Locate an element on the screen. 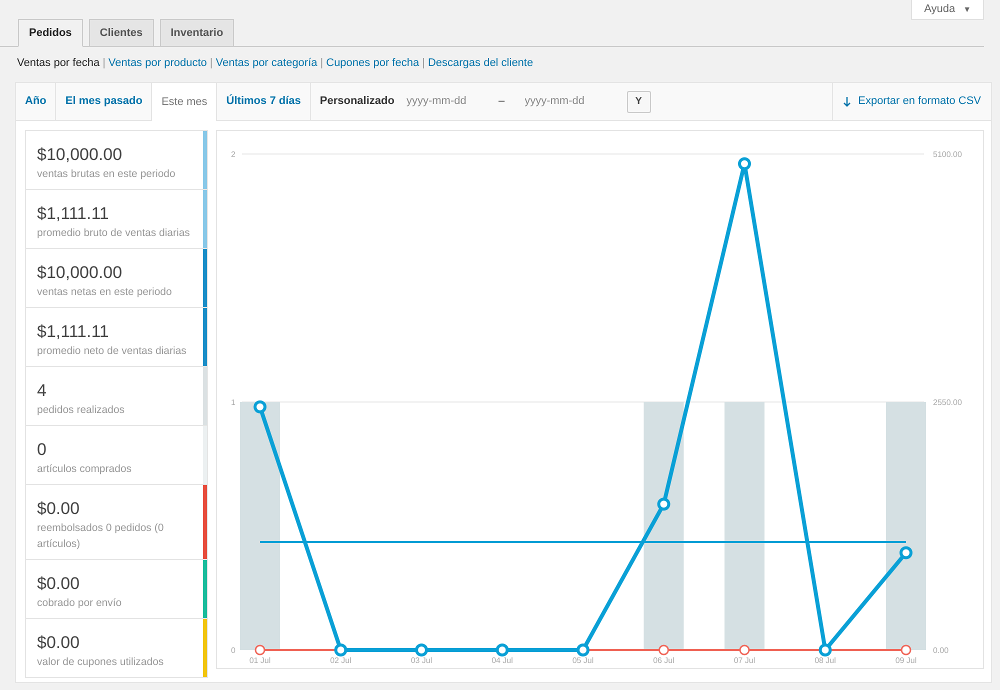  stat-label: cobrado por envío is located at coordinates (80, 603).